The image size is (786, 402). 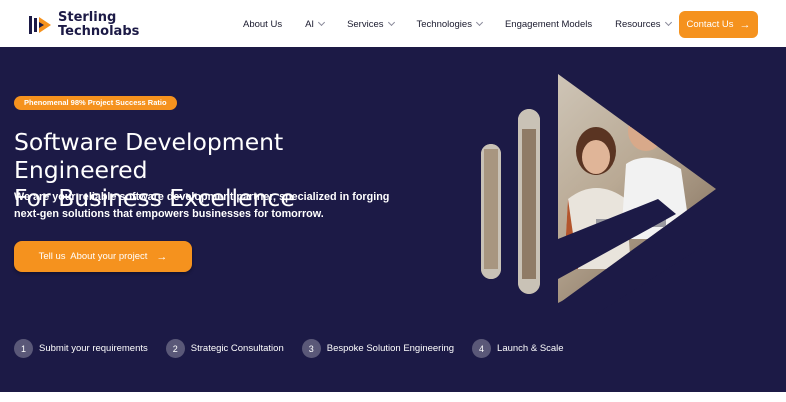 I want to click on nav-item-label: AI, so click(x=310, y=24).